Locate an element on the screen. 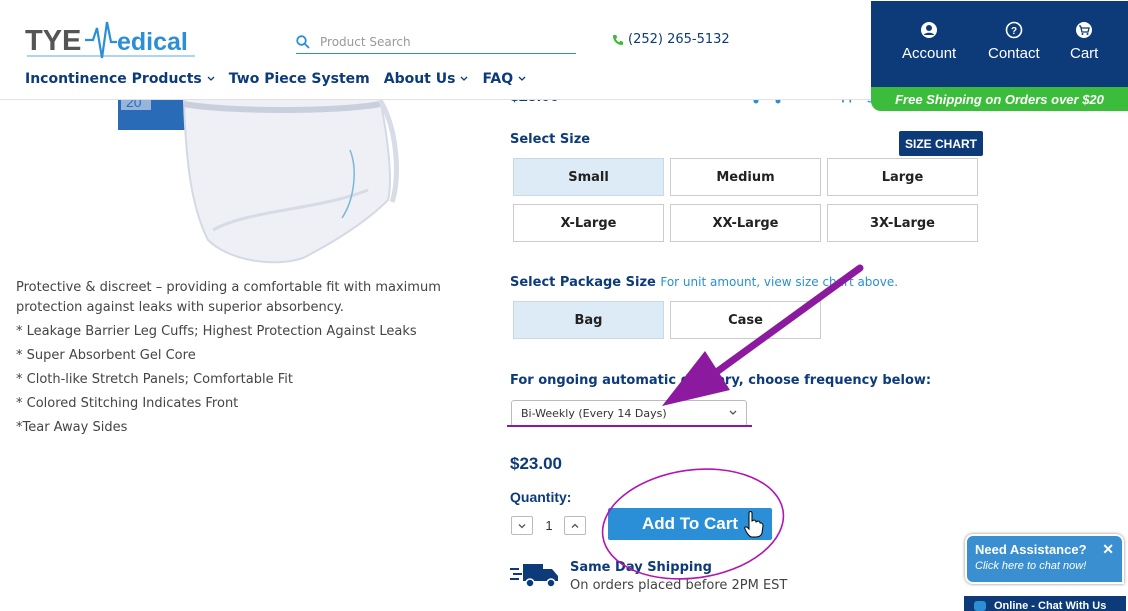  chevron-up-icon is located at coordinates (575, 525).